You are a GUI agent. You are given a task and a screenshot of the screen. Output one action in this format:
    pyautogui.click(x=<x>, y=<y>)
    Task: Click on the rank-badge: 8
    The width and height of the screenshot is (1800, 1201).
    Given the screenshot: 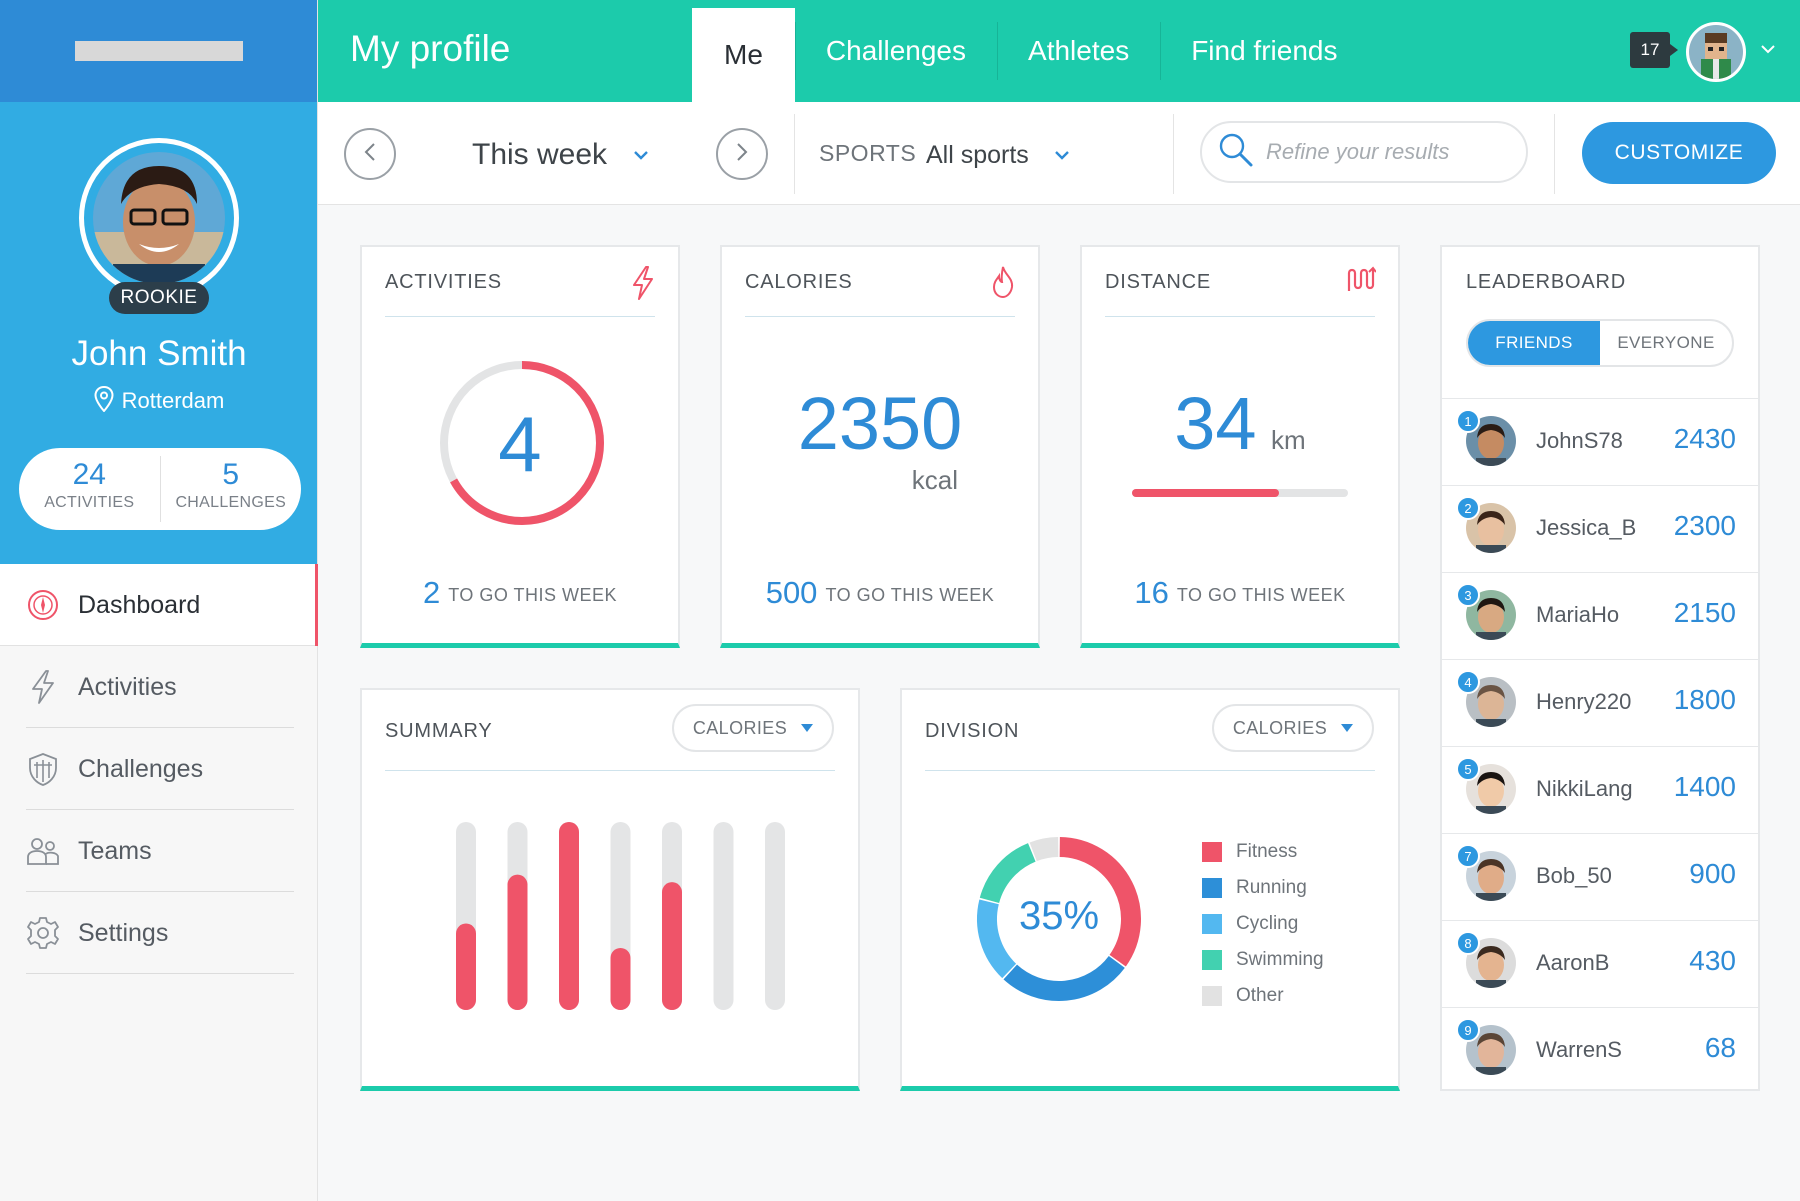 What is the action you would take?
    pyautogui.click(x=1468, y=943)
    